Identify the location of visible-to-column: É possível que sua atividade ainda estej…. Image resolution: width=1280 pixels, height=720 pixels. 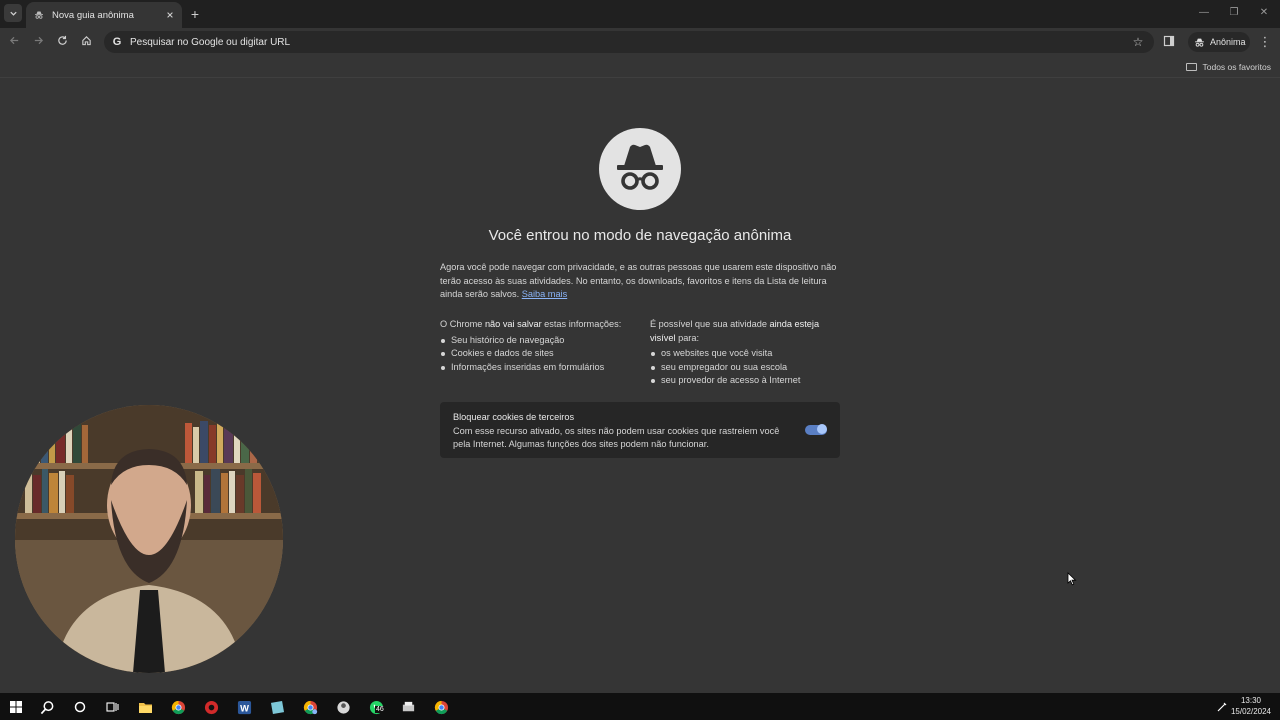
(740, 353).